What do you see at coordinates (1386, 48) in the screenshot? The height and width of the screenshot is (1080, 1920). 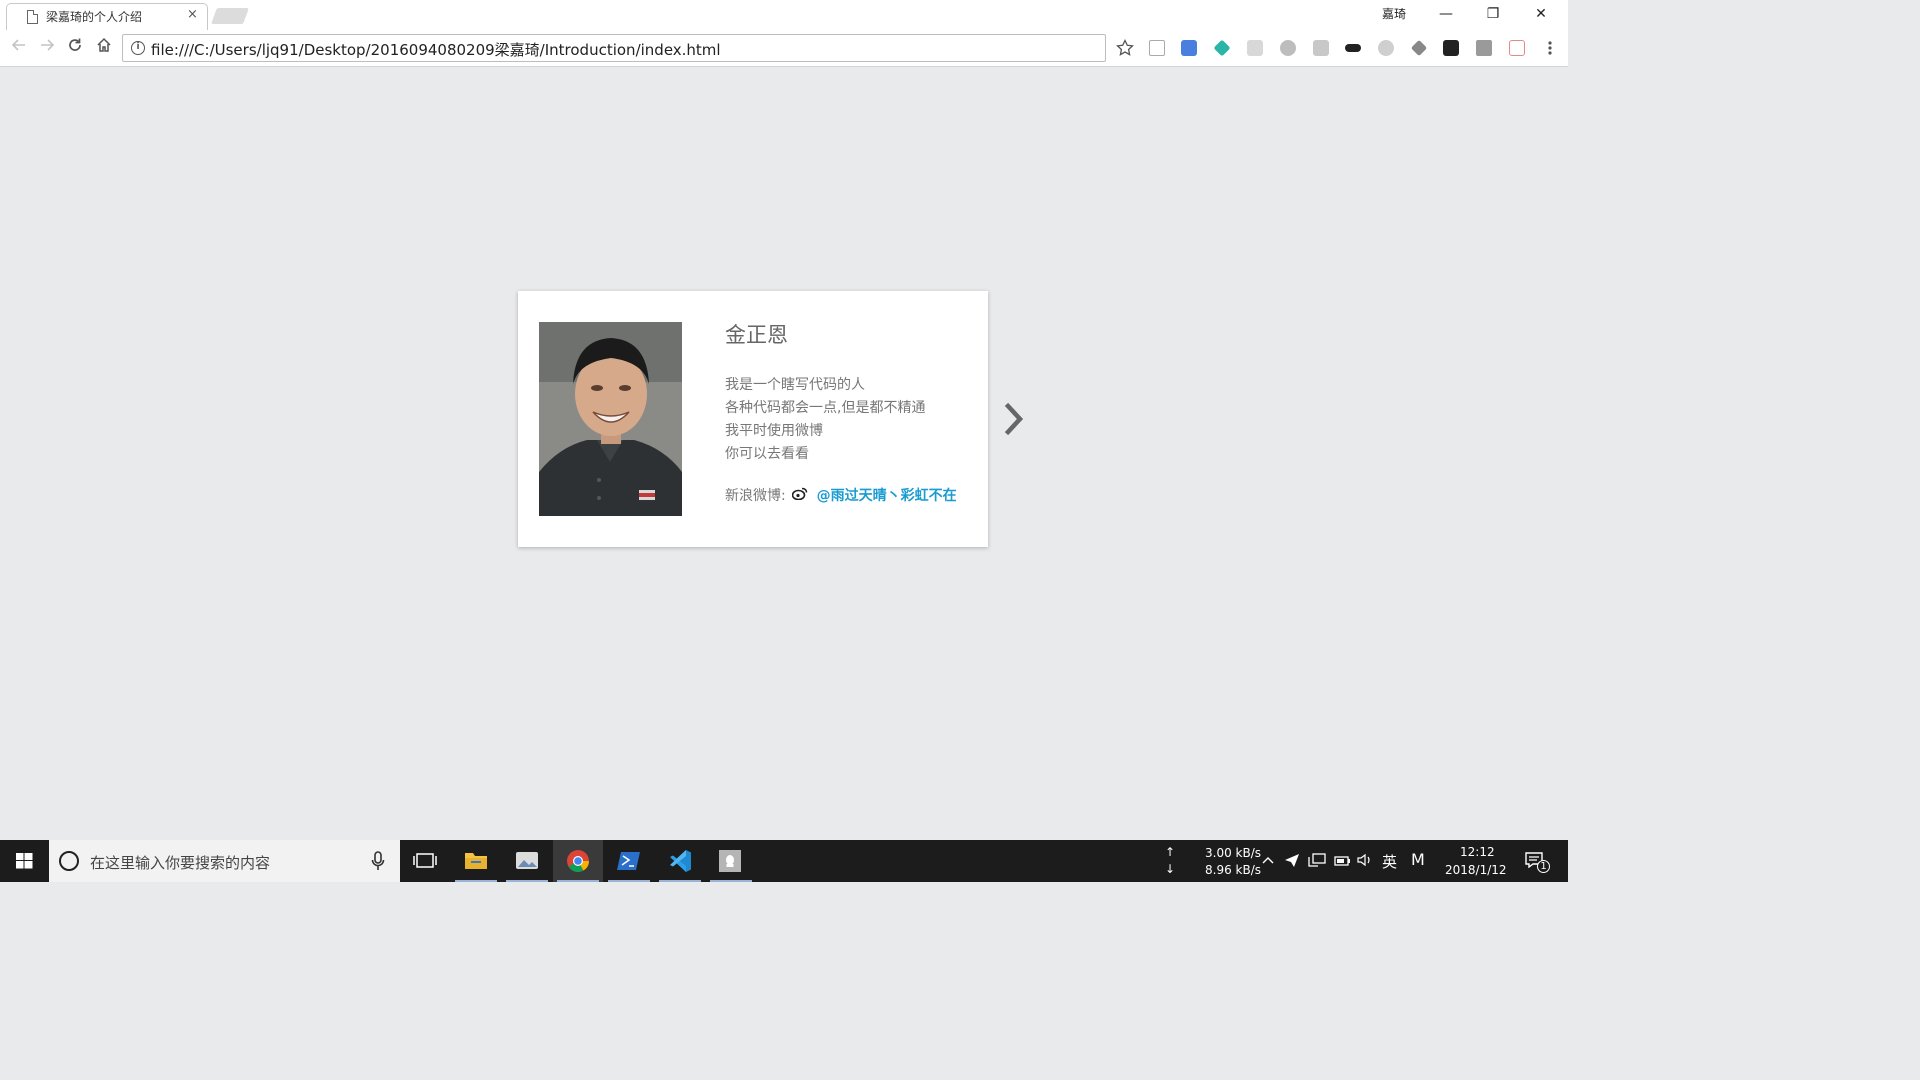 I see `circle-extension-icon` at bounding box center [1386, 48].